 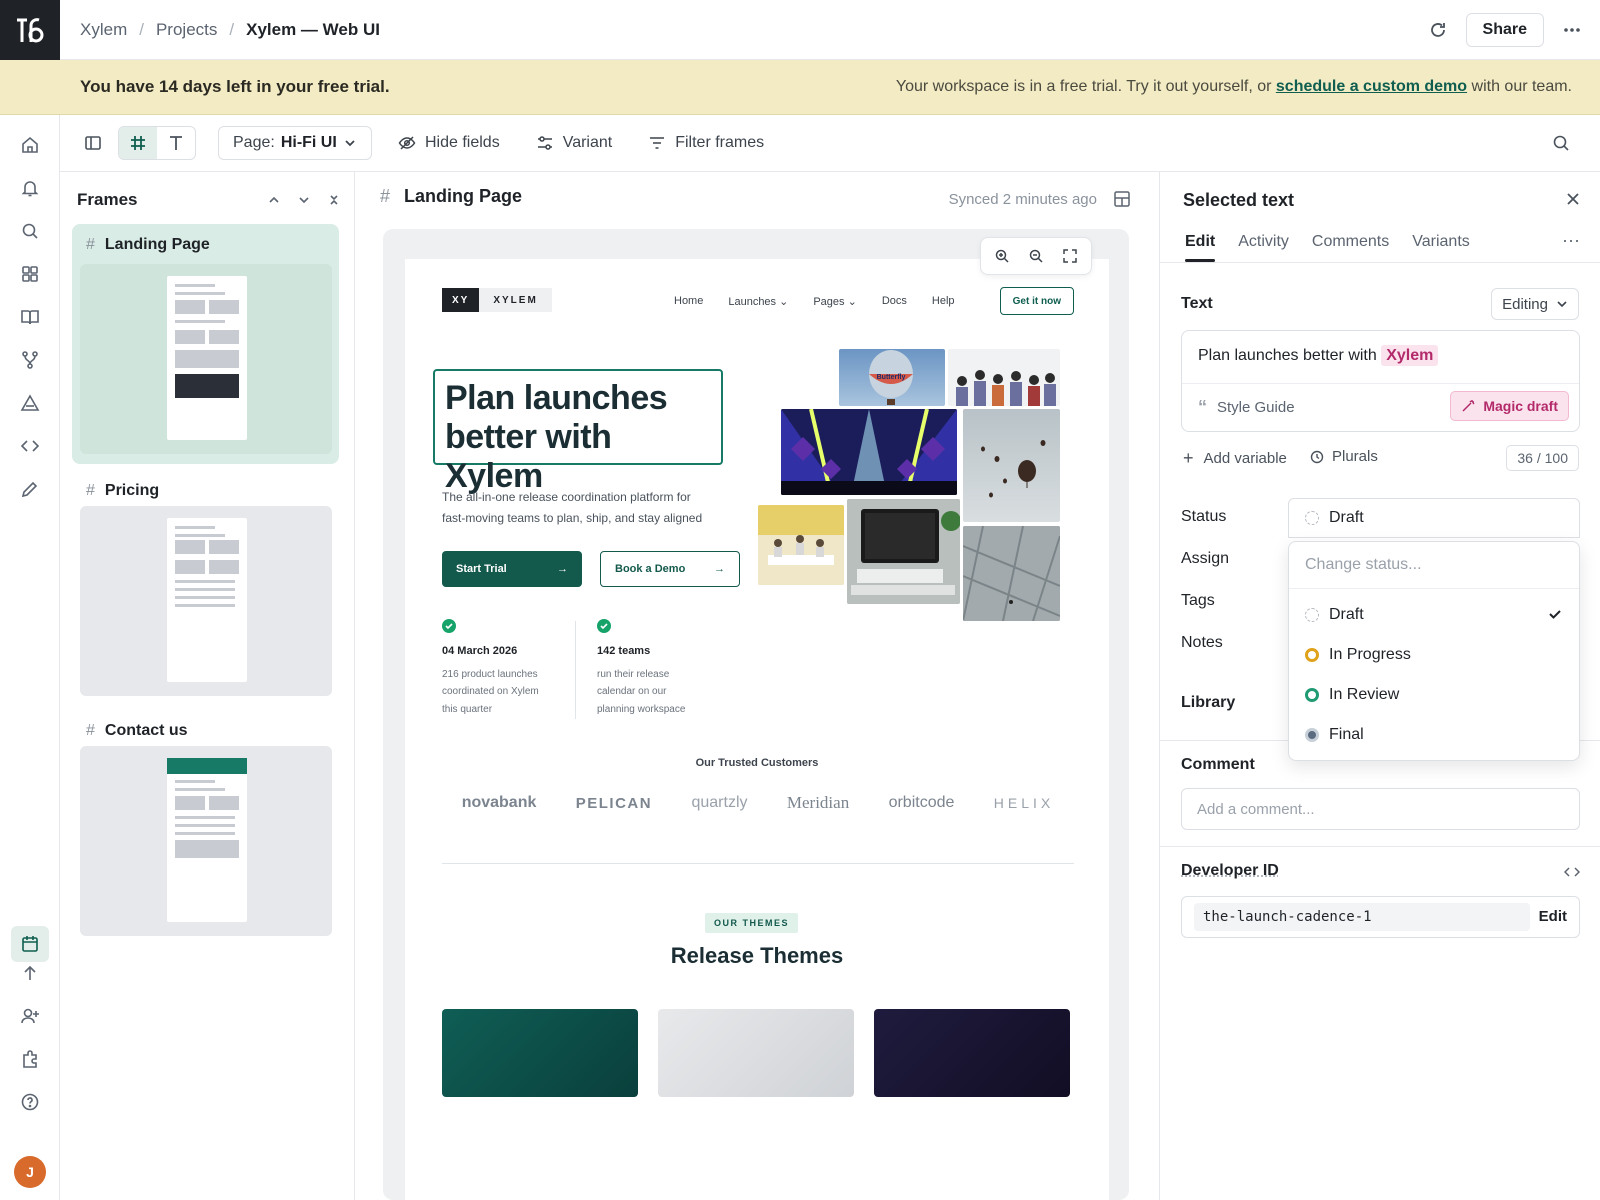 What do you see at coordinates (449, 143) in the screenshot?
I see `hide-fields-button: Hide fields` at bounding box center [449, 143].